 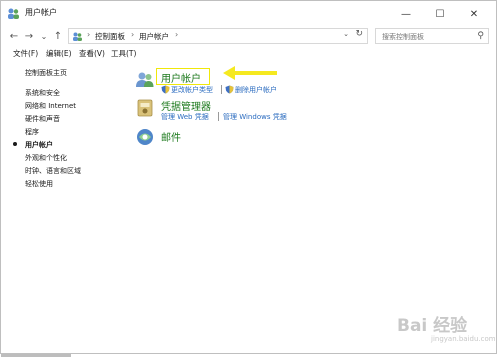 What do you see at coordinates (185, 117) in the screenshot?
I see `manage-web-credentials-link: 管理 Web 凭据` at bounding box center [185, 117].